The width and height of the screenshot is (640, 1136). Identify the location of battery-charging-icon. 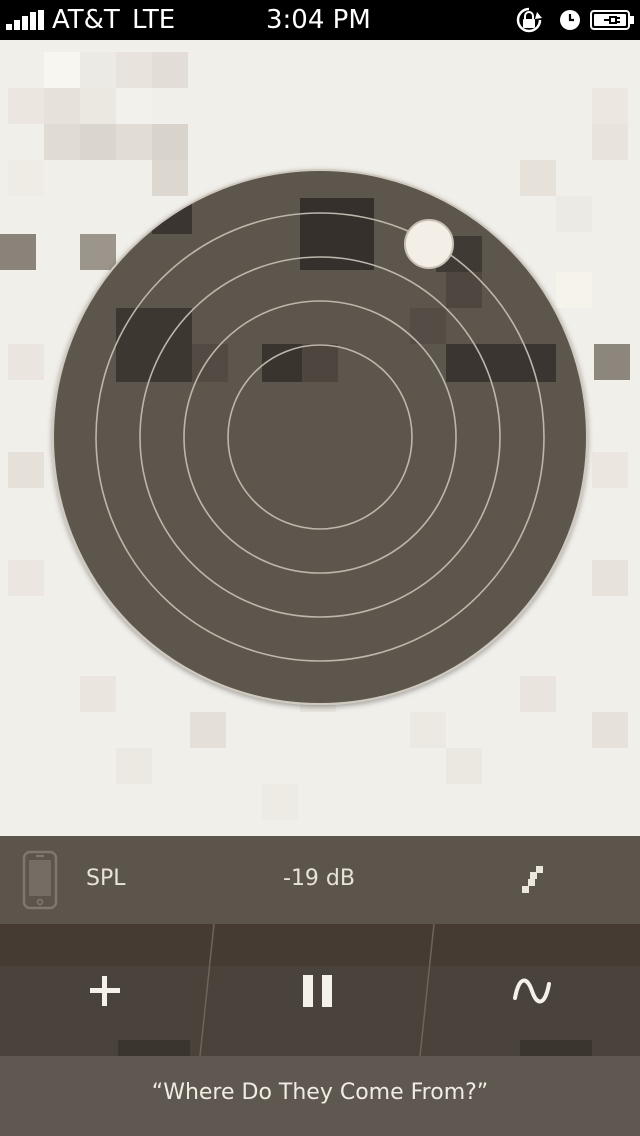
(612, 20).